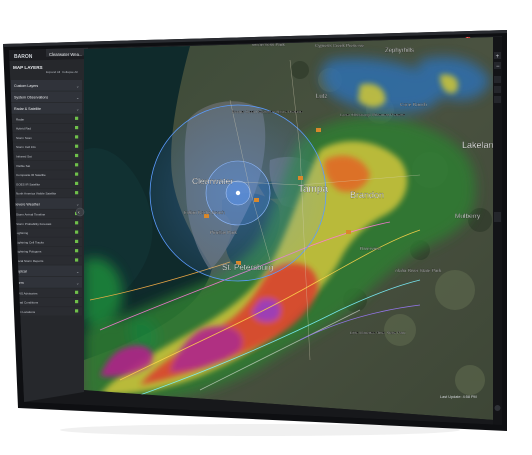 This screenshot has height=455, width=532. I want to click on sidebar-section: Severe Weather ⌄, so click(46, 203).